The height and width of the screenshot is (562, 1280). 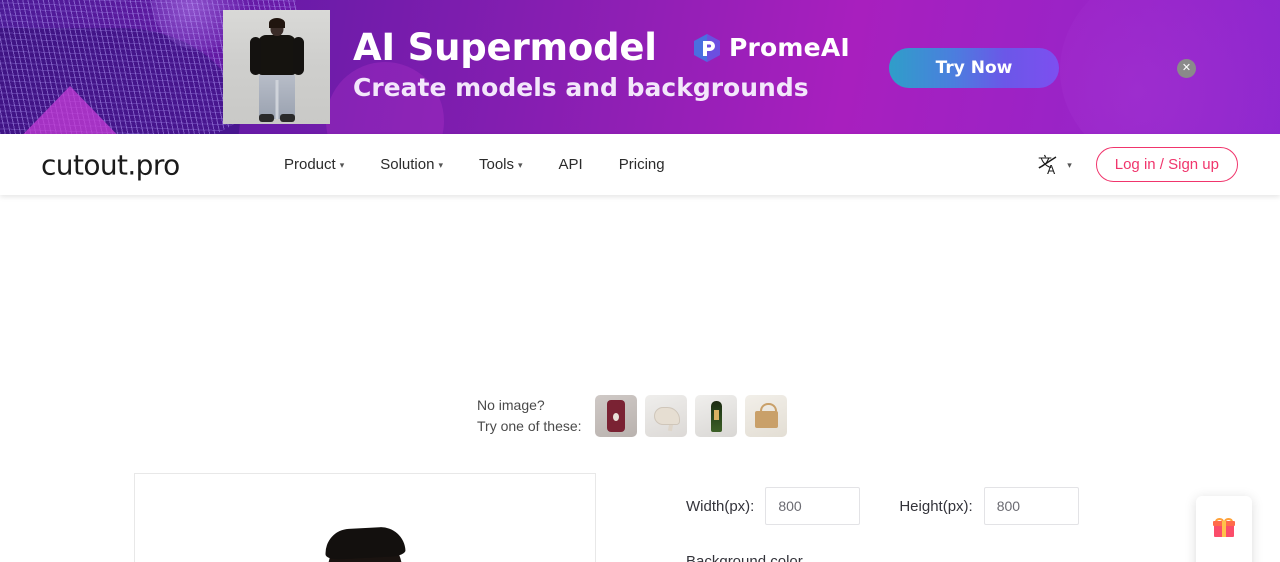 I want to click on sample-thumbnail-list, so click(x=690, y=416).